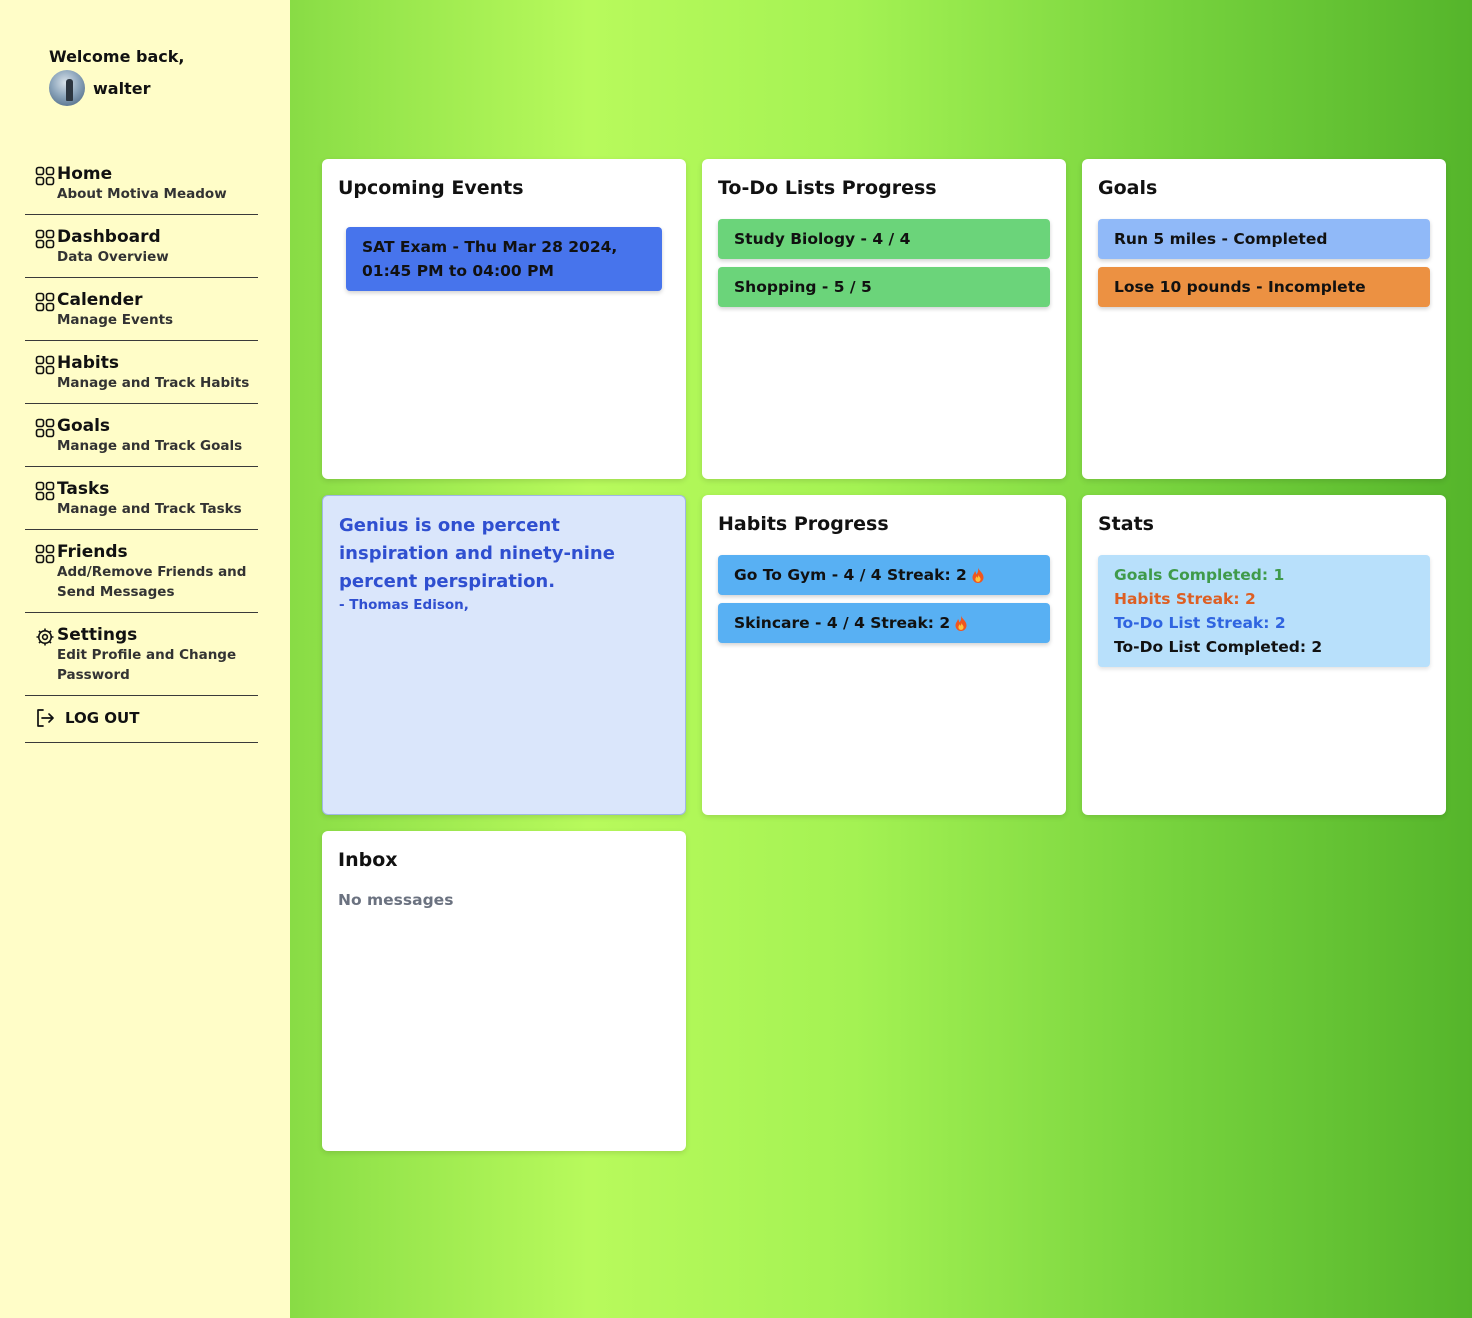 Image resolution: width=1472 pixels, height=1318 pixels. What do you see at coordinates (884, 287) in the screenshot?
I see `todo-item: Shopping - 5 / 5` at bounding box center [884, 287].